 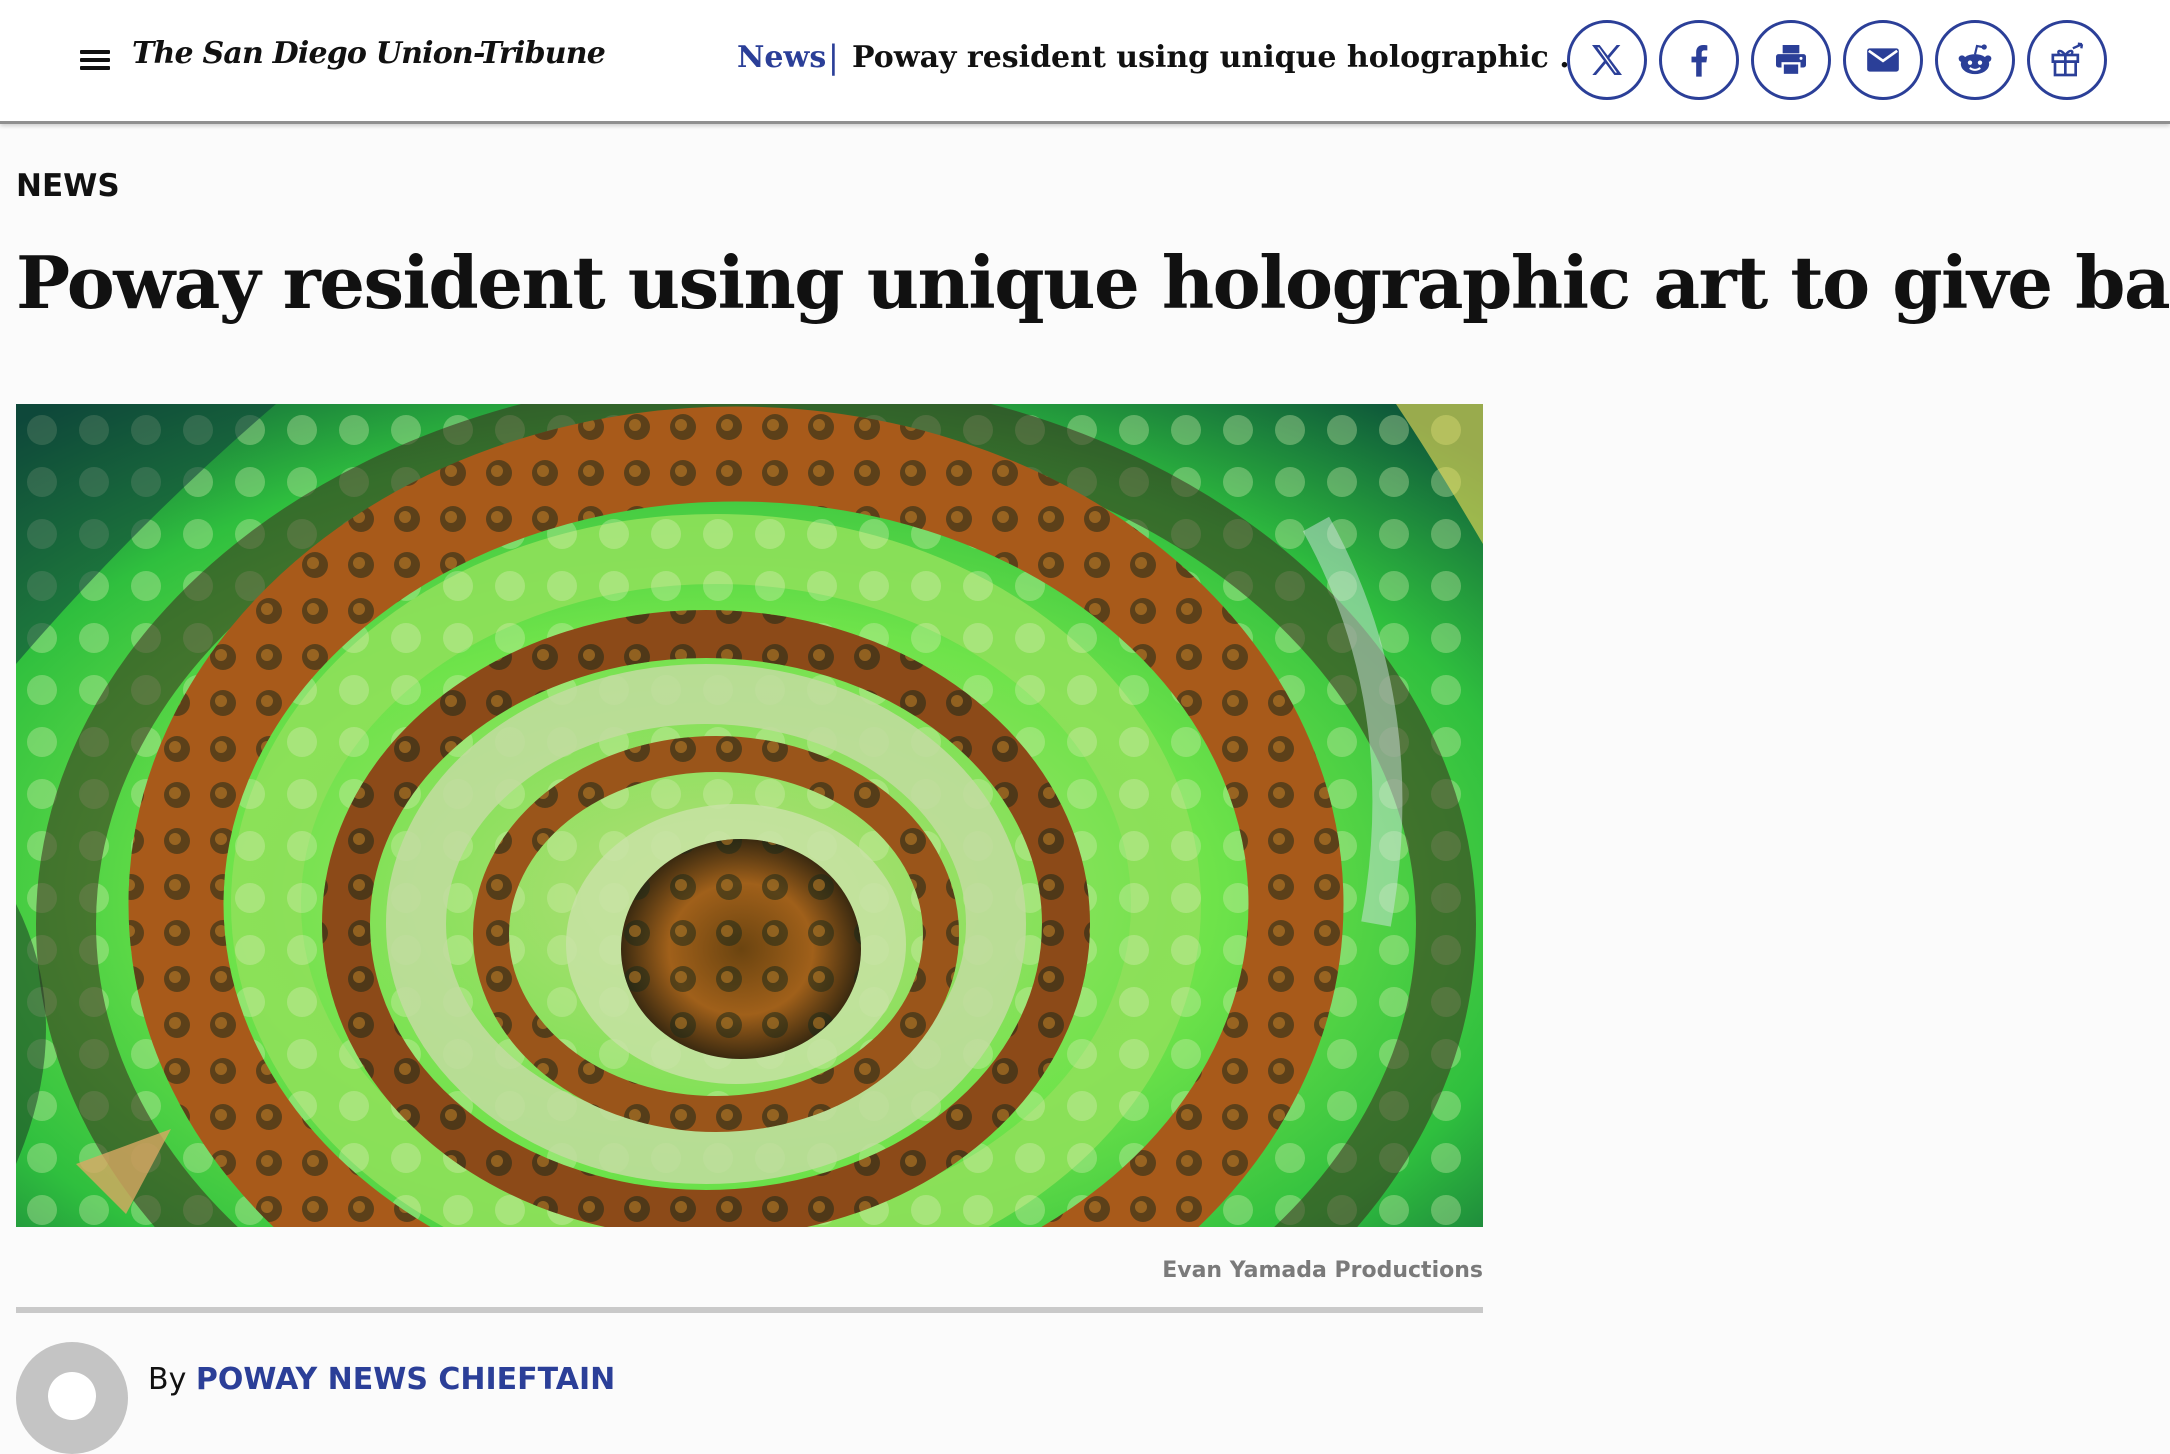 I want to click on facebook-share-button, so click(x=1699, y=60).